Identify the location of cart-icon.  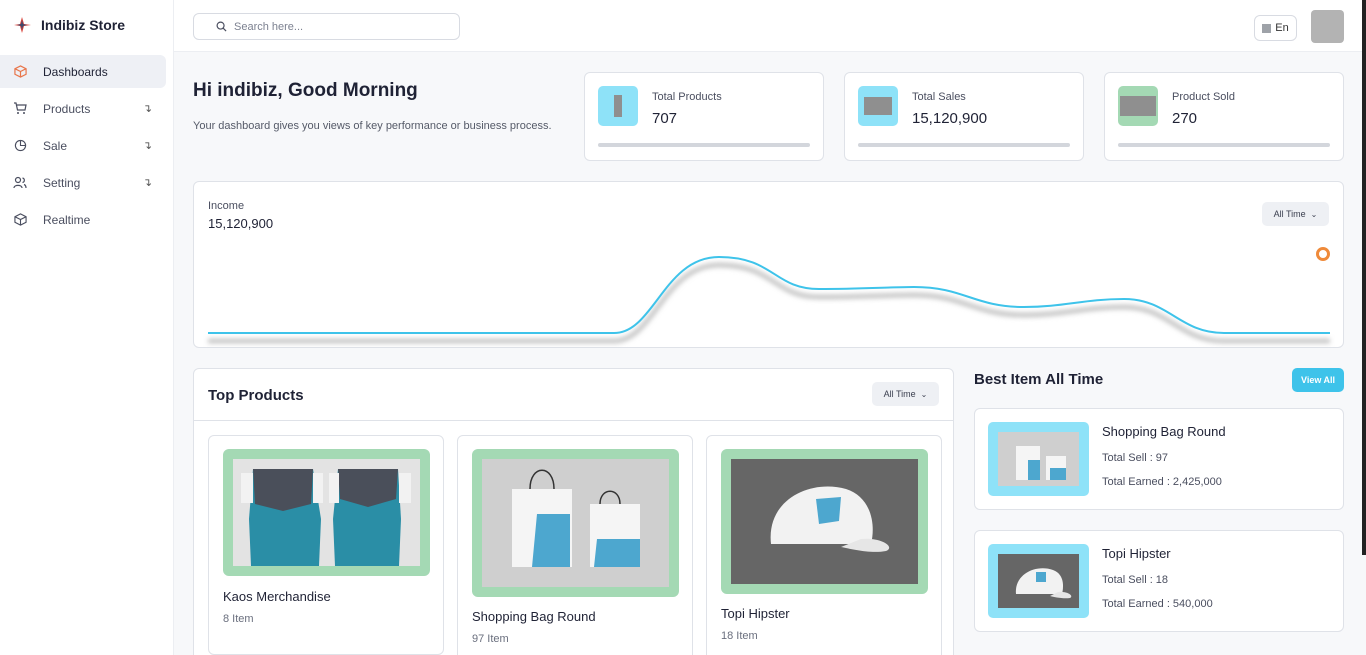
(20, 109).